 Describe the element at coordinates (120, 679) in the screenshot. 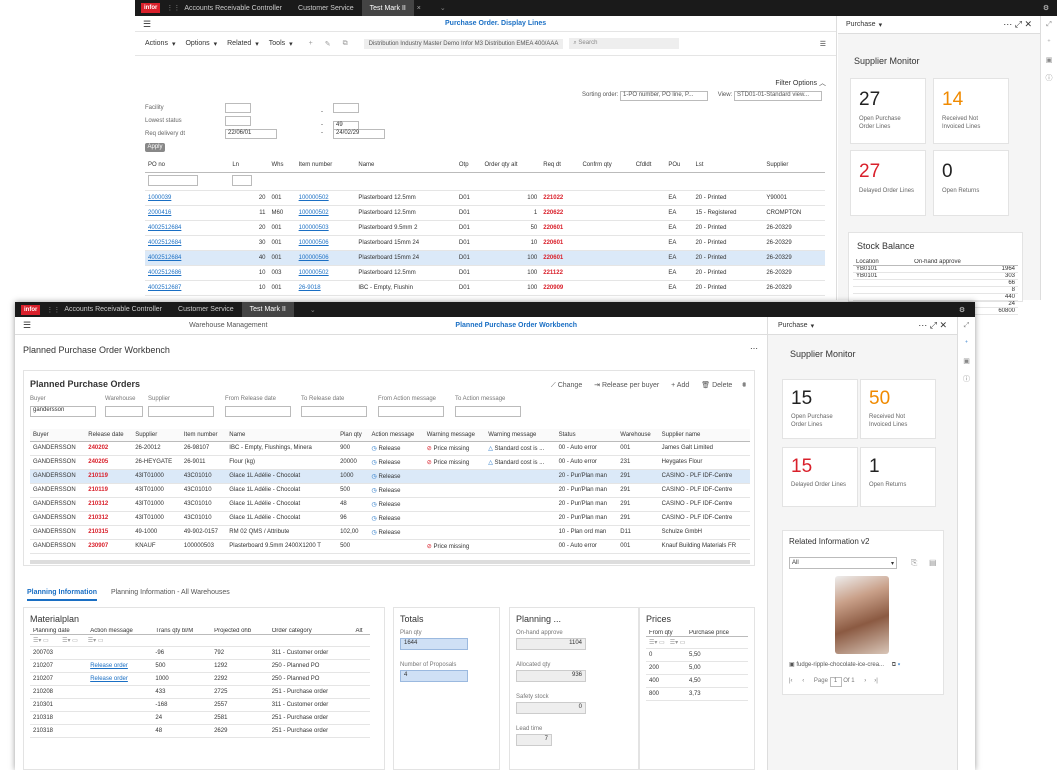

I see `mp-cell: Release order` at that location.